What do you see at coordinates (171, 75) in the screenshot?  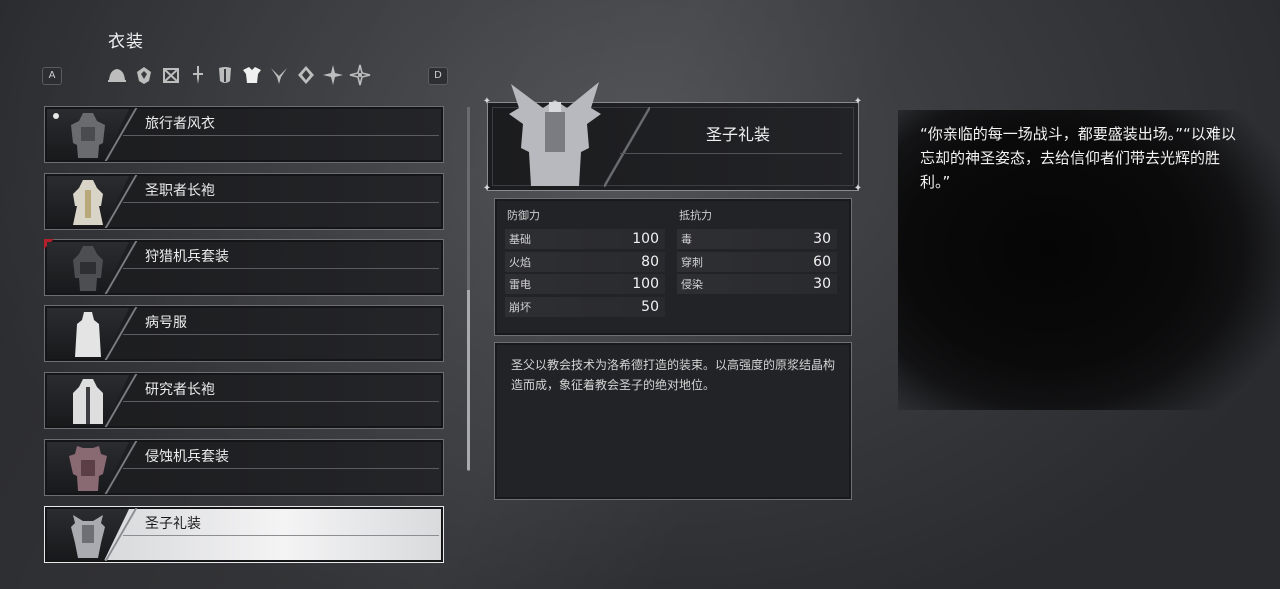 I see `box-icon` at bounding box center [171, 75].